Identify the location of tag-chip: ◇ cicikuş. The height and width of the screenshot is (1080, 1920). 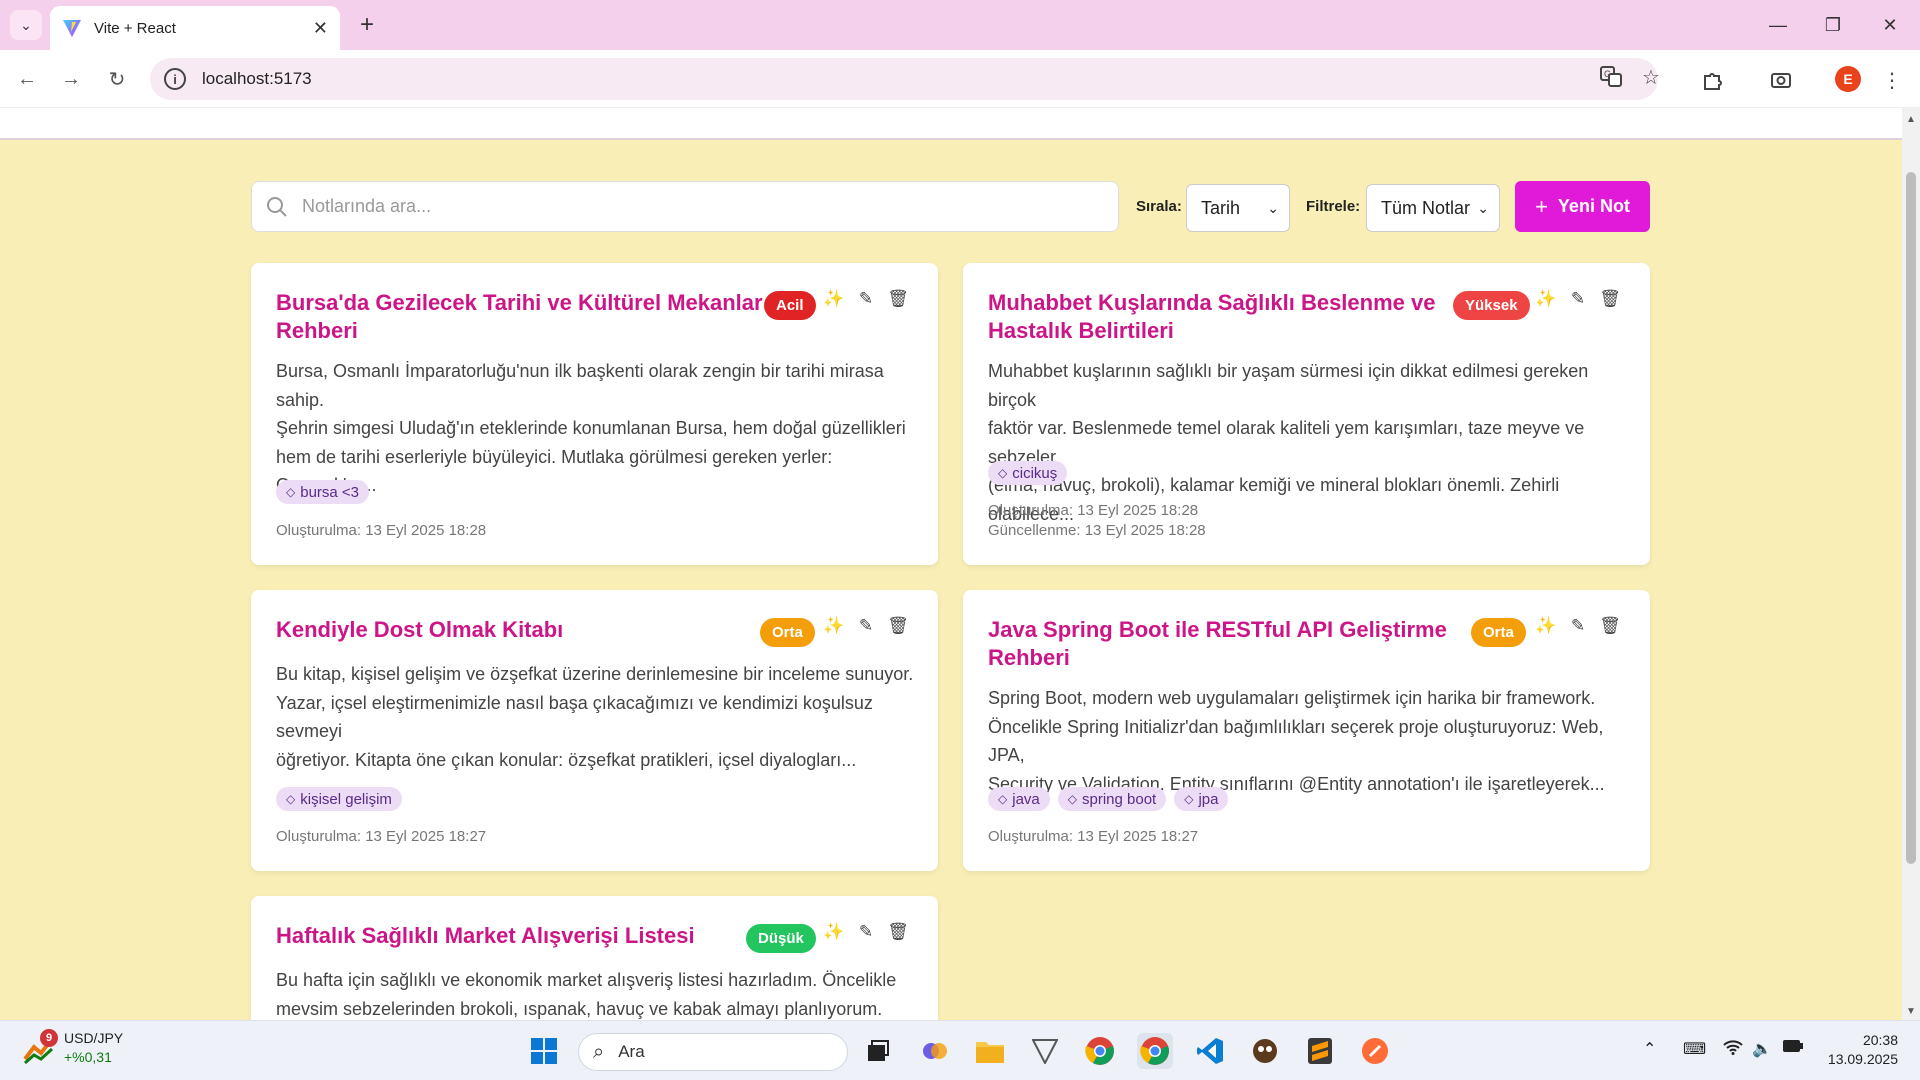
(1028, 473).